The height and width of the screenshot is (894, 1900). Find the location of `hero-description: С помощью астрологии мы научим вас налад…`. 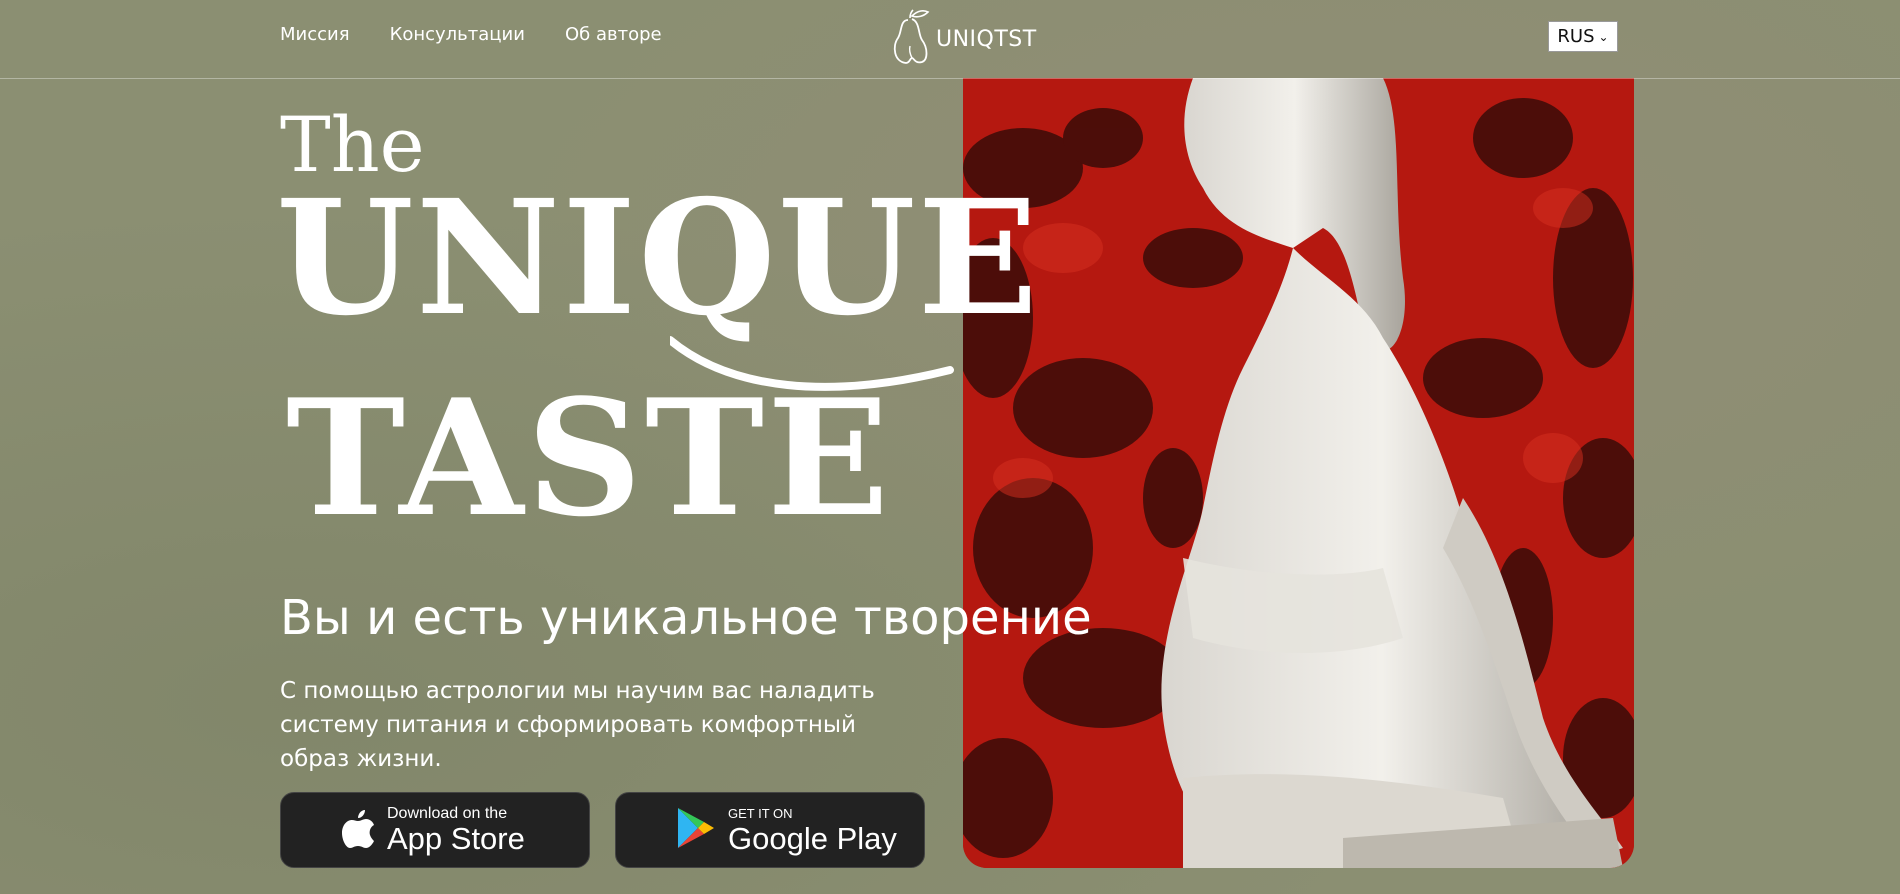

hero-description: С помощью астрологии мы научим вас налад… is located at coordinates (577, 725).